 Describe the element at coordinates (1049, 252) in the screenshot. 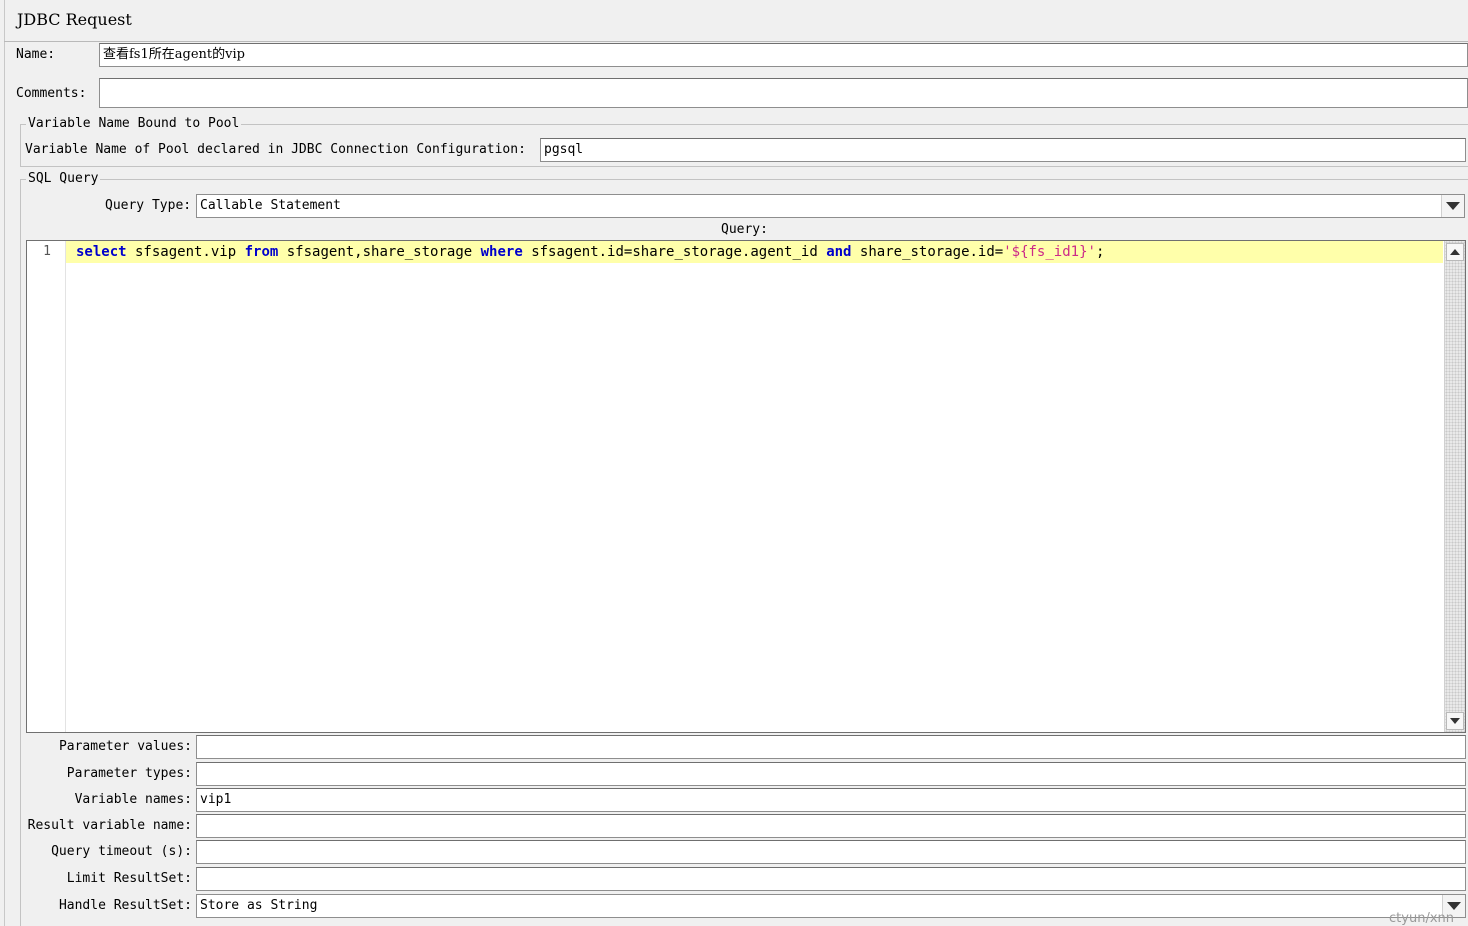

I see `sql-string: '${fs_id1}'` at that location.